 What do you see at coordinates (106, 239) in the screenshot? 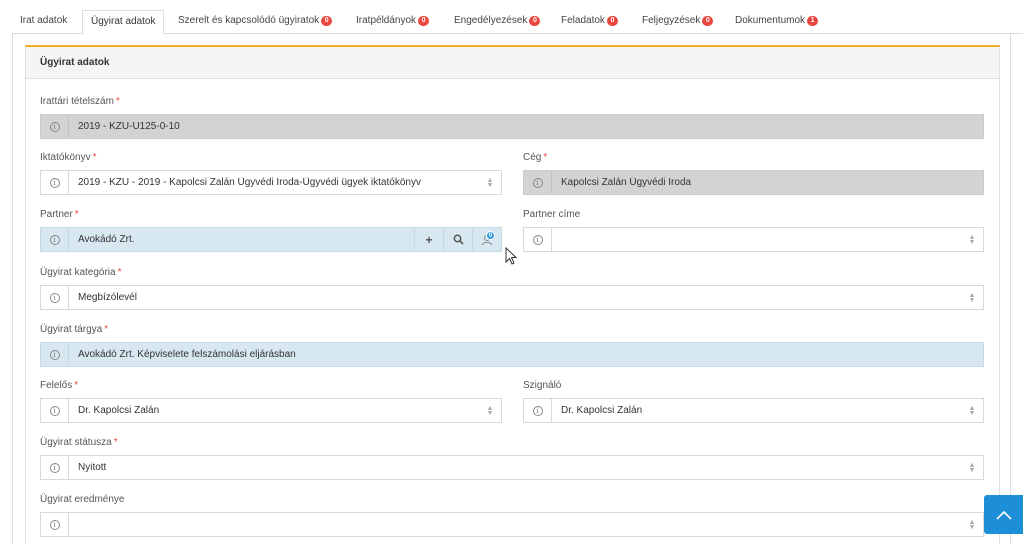
I see `field-value: Avokádó Zrt.` at bounding box center [106, 239].